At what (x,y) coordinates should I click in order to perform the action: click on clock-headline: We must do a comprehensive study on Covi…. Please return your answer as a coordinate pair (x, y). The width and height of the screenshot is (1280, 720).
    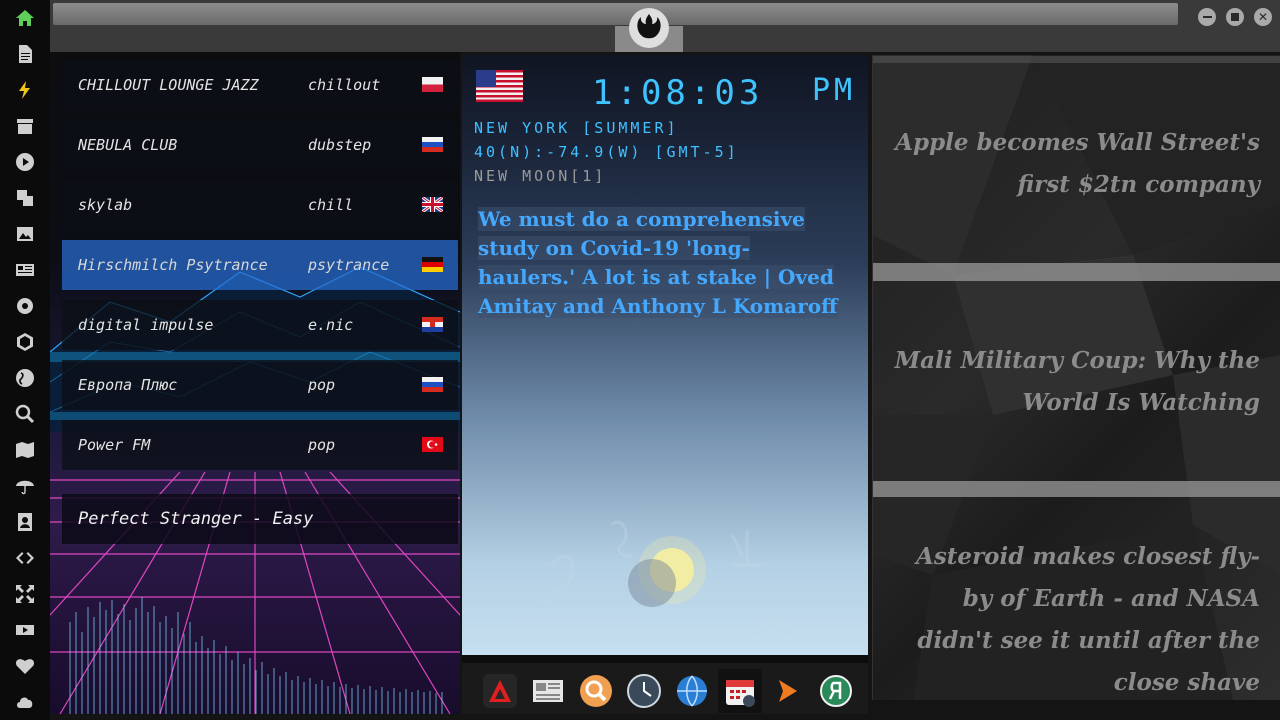
    Looking at the image, I should click on (660, 263).